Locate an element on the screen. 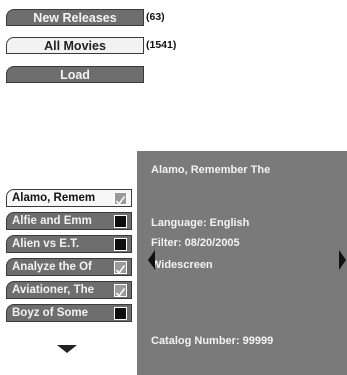  next-arrow-icon is located at coordinates (342, 260).